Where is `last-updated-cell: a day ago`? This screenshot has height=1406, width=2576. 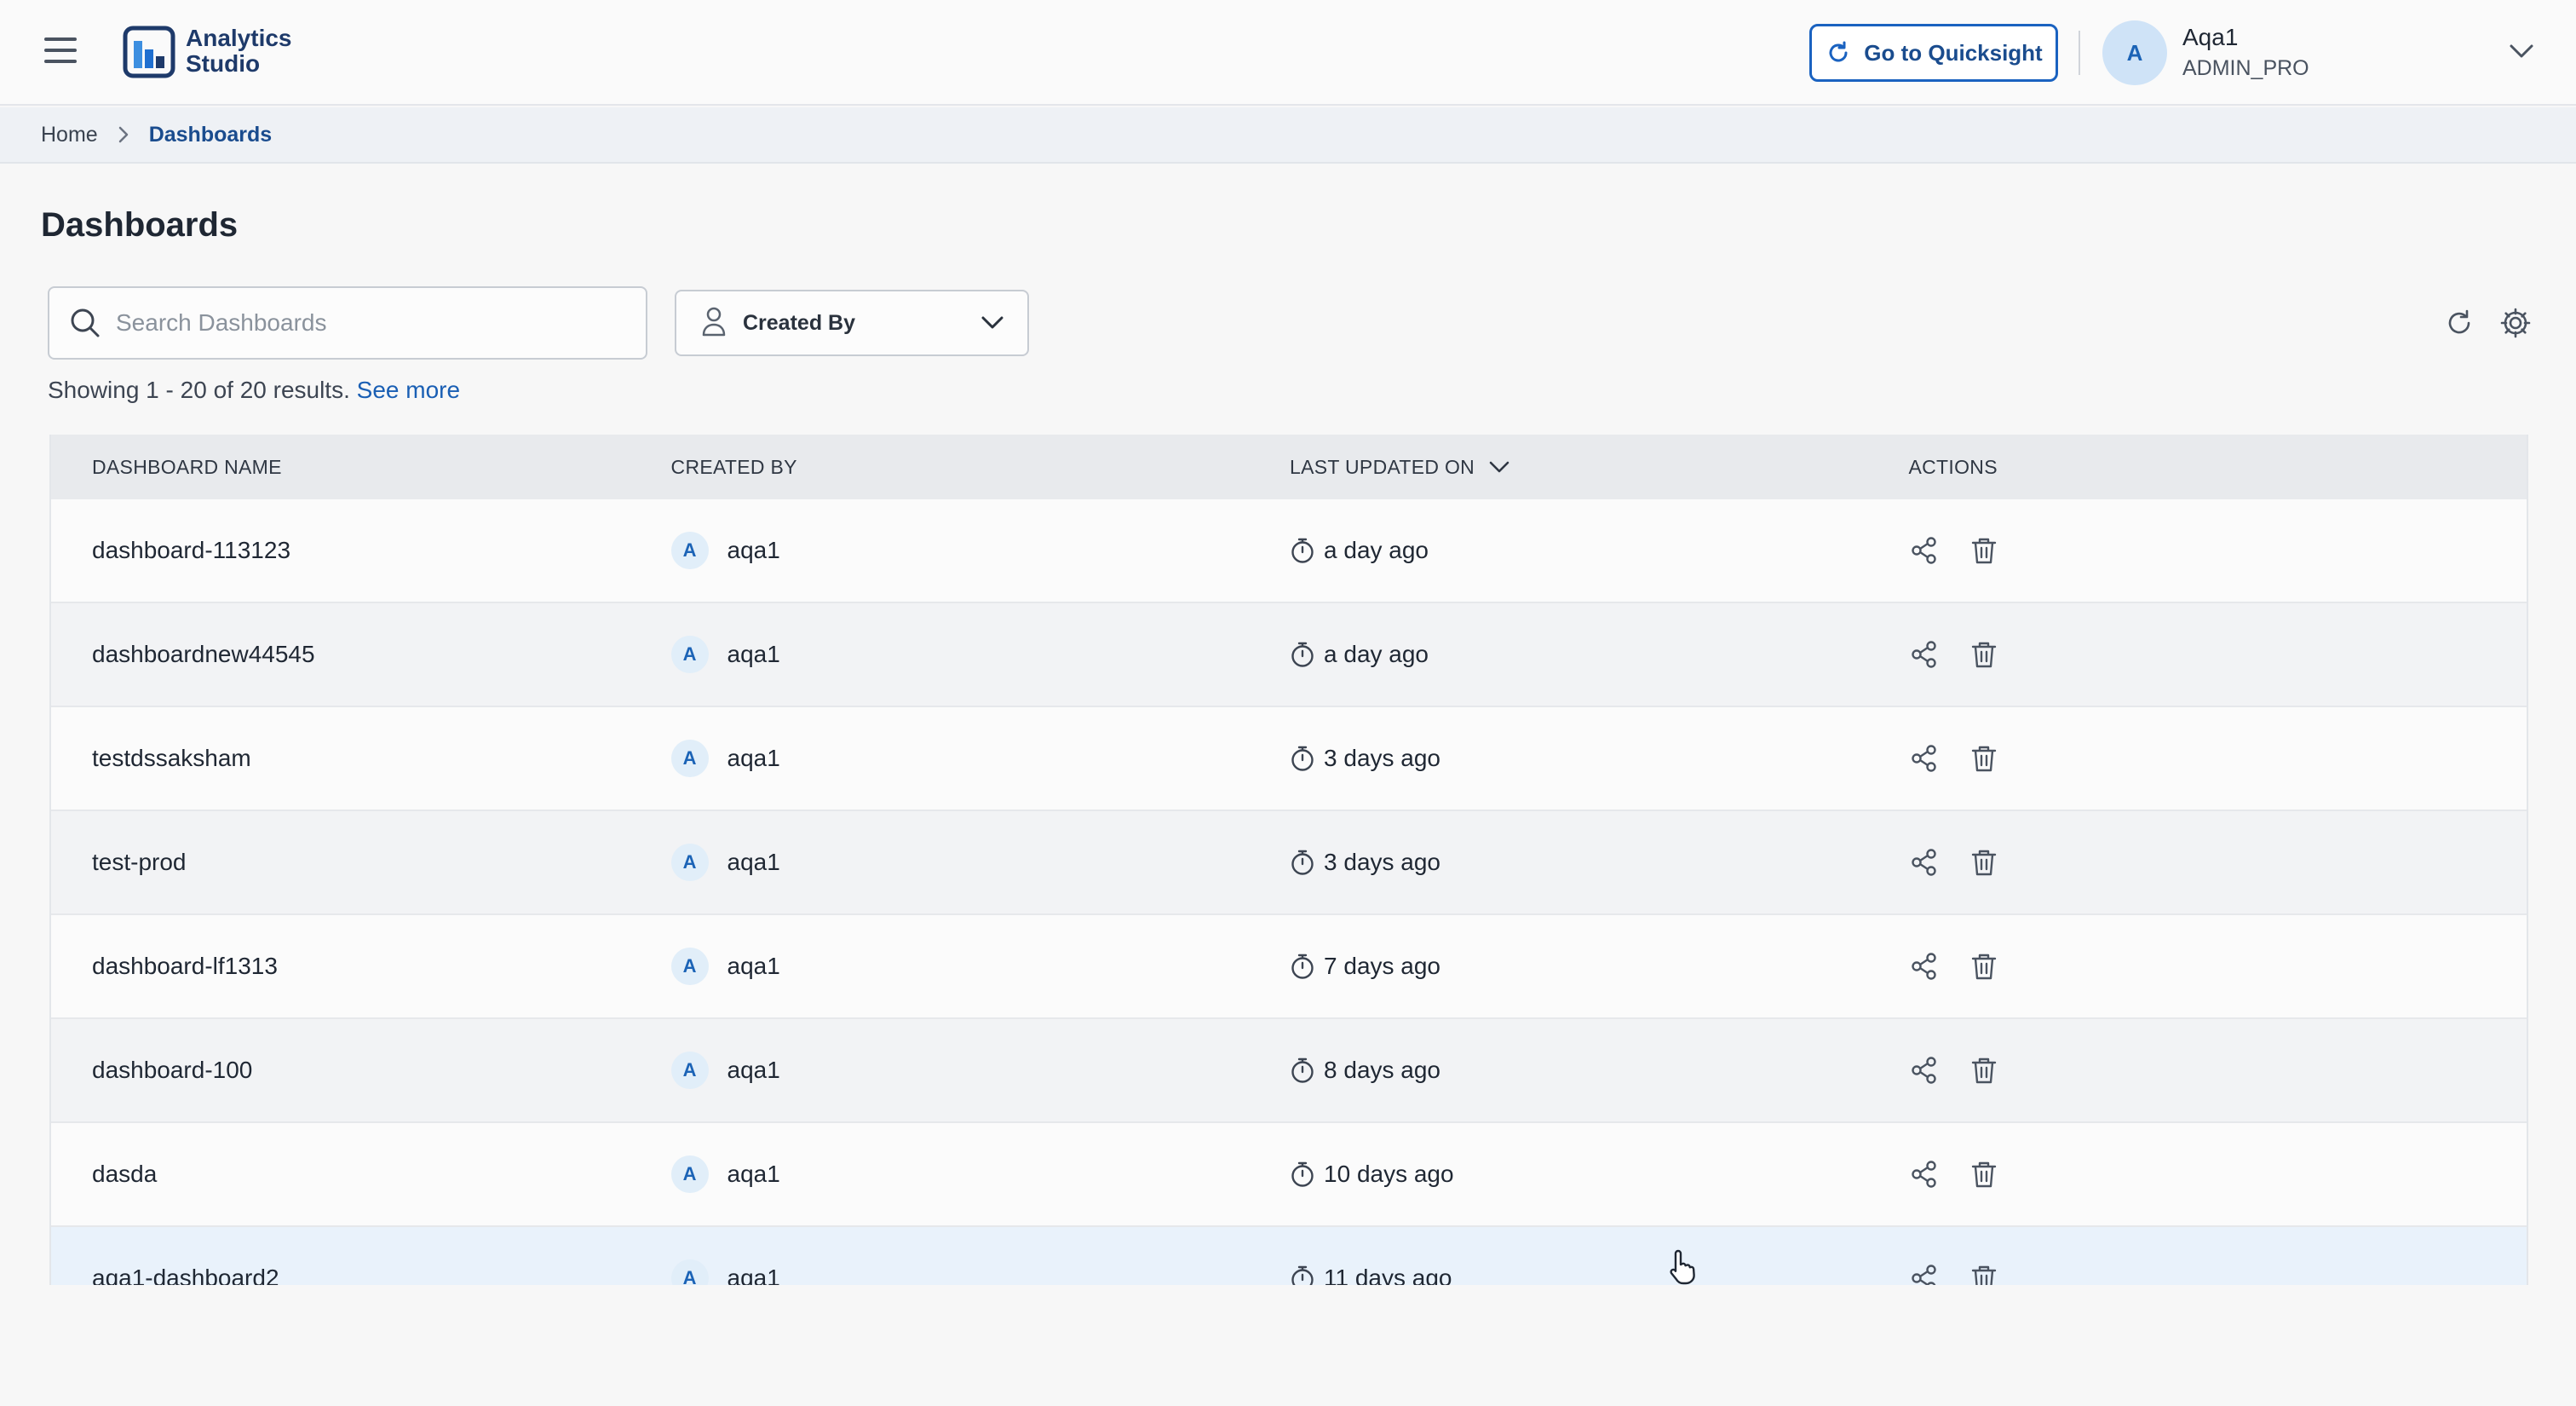 last-updated-cell: a day ago is located at coordinates (1599, 654).